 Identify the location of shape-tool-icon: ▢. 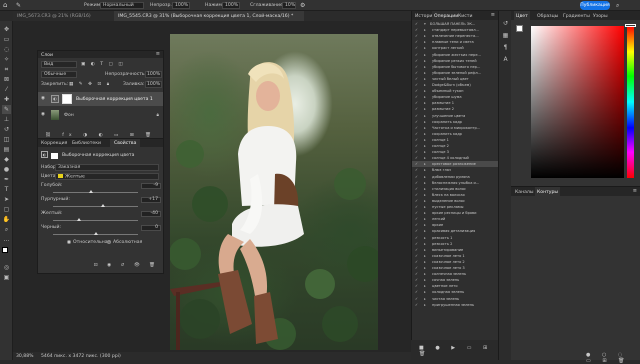
(6, 209).